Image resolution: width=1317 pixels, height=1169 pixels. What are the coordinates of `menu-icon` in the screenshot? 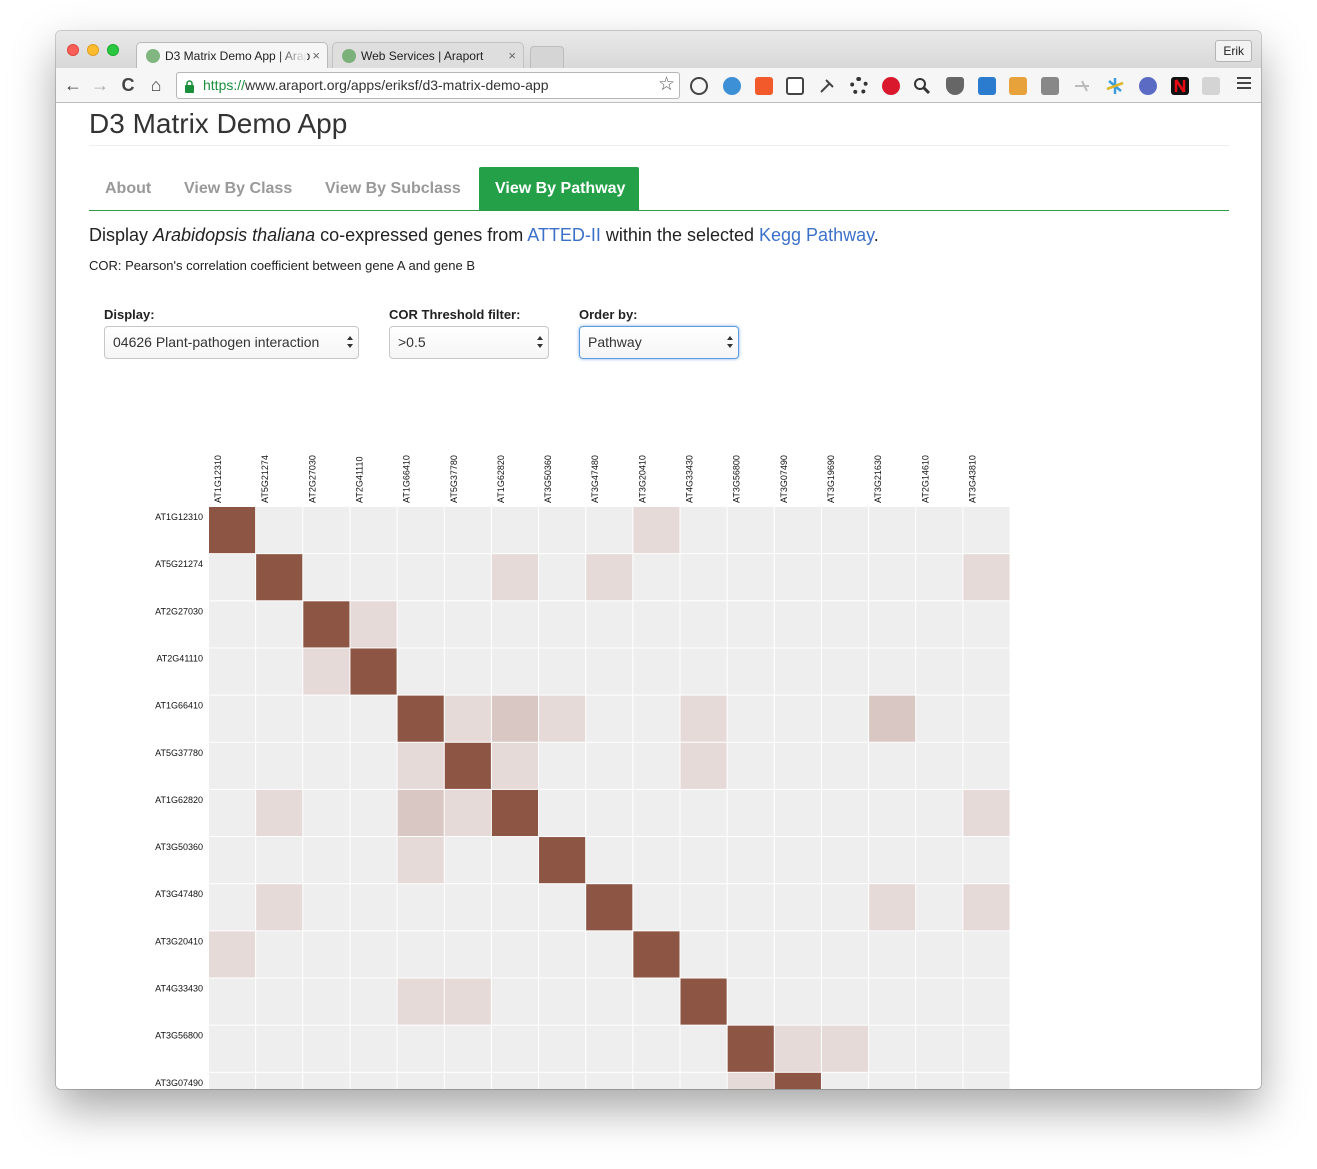 It's located at (1244, 84).